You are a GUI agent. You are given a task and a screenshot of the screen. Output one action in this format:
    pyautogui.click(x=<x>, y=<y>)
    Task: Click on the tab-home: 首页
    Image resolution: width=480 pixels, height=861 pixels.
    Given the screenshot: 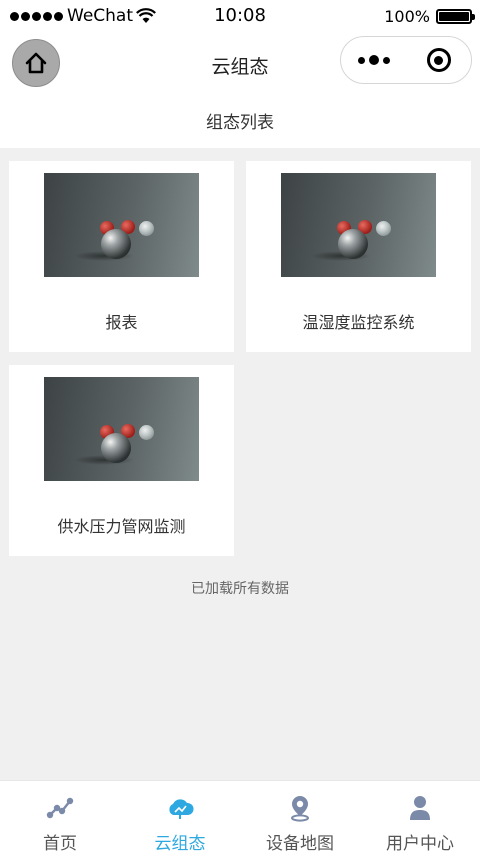 What is the action you would take?
    pyautogui.click(x=60, y=821)
    